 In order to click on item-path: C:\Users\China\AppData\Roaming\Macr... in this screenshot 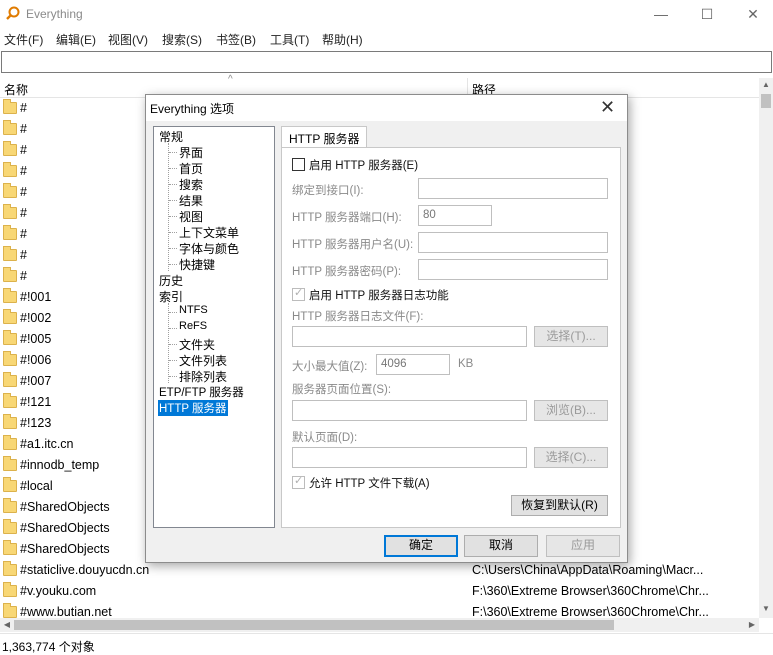, I will do `click(588, 570)`.